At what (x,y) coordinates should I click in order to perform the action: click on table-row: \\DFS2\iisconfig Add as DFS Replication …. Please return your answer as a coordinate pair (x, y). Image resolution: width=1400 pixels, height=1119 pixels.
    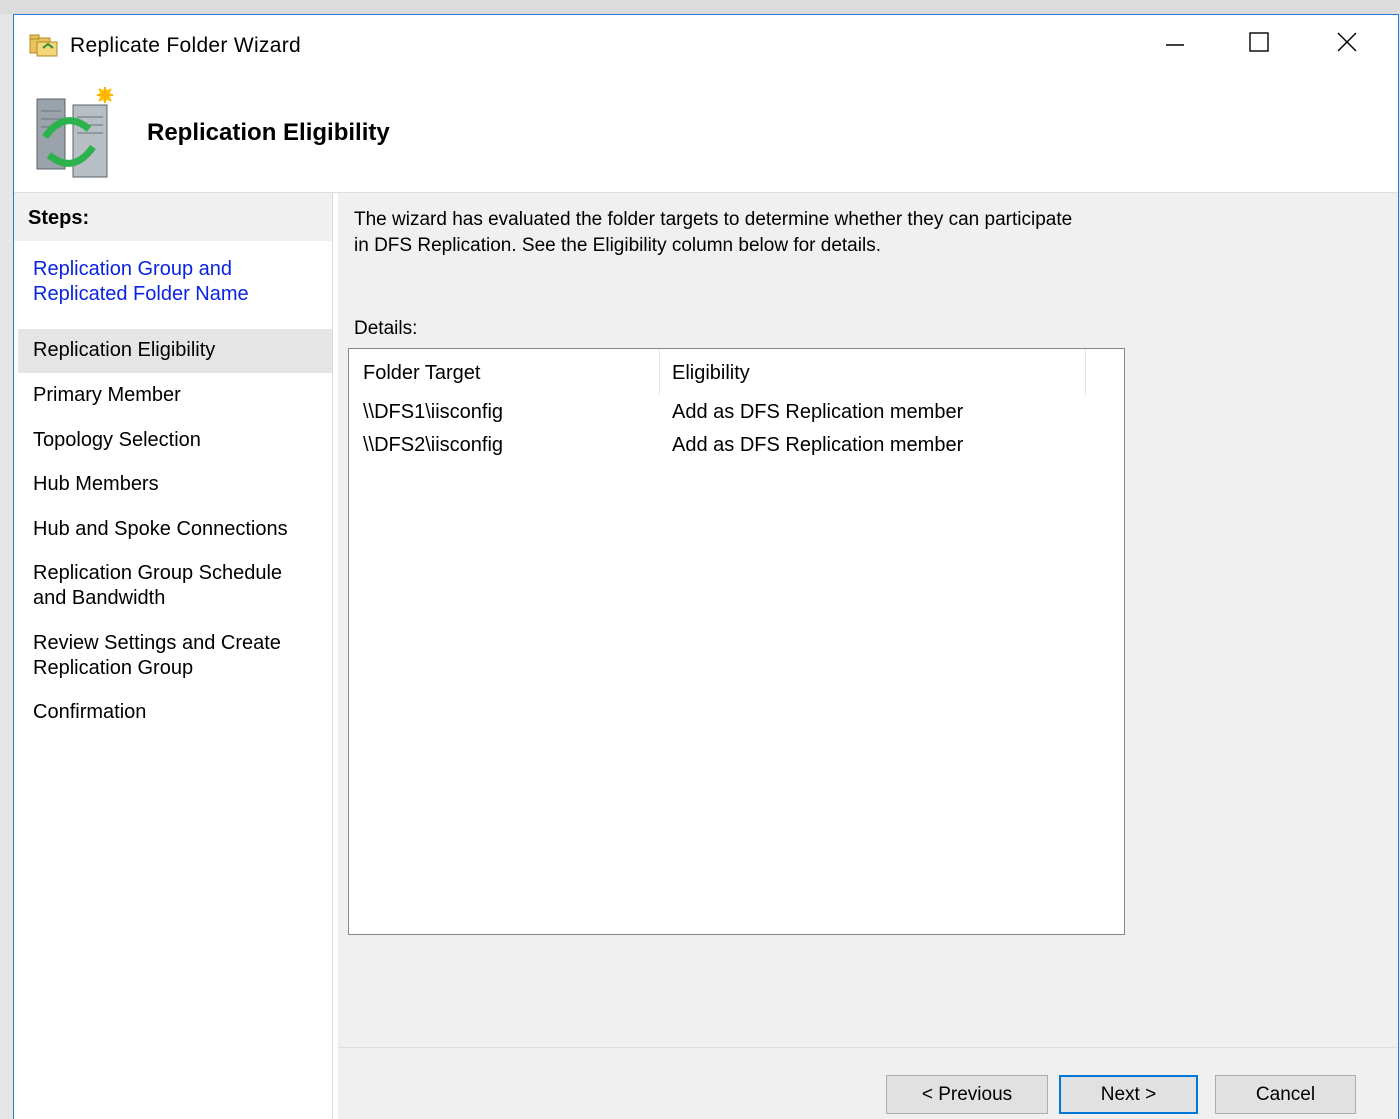
    Looking at the image, I should click on (717, 446).